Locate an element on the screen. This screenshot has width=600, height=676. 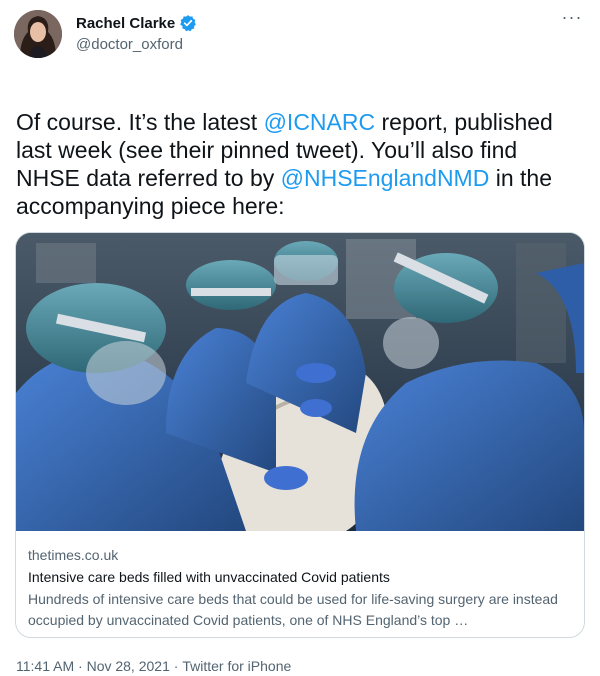
tweet-date: Nov 28, 2021 is located at coordinates (128, 666).